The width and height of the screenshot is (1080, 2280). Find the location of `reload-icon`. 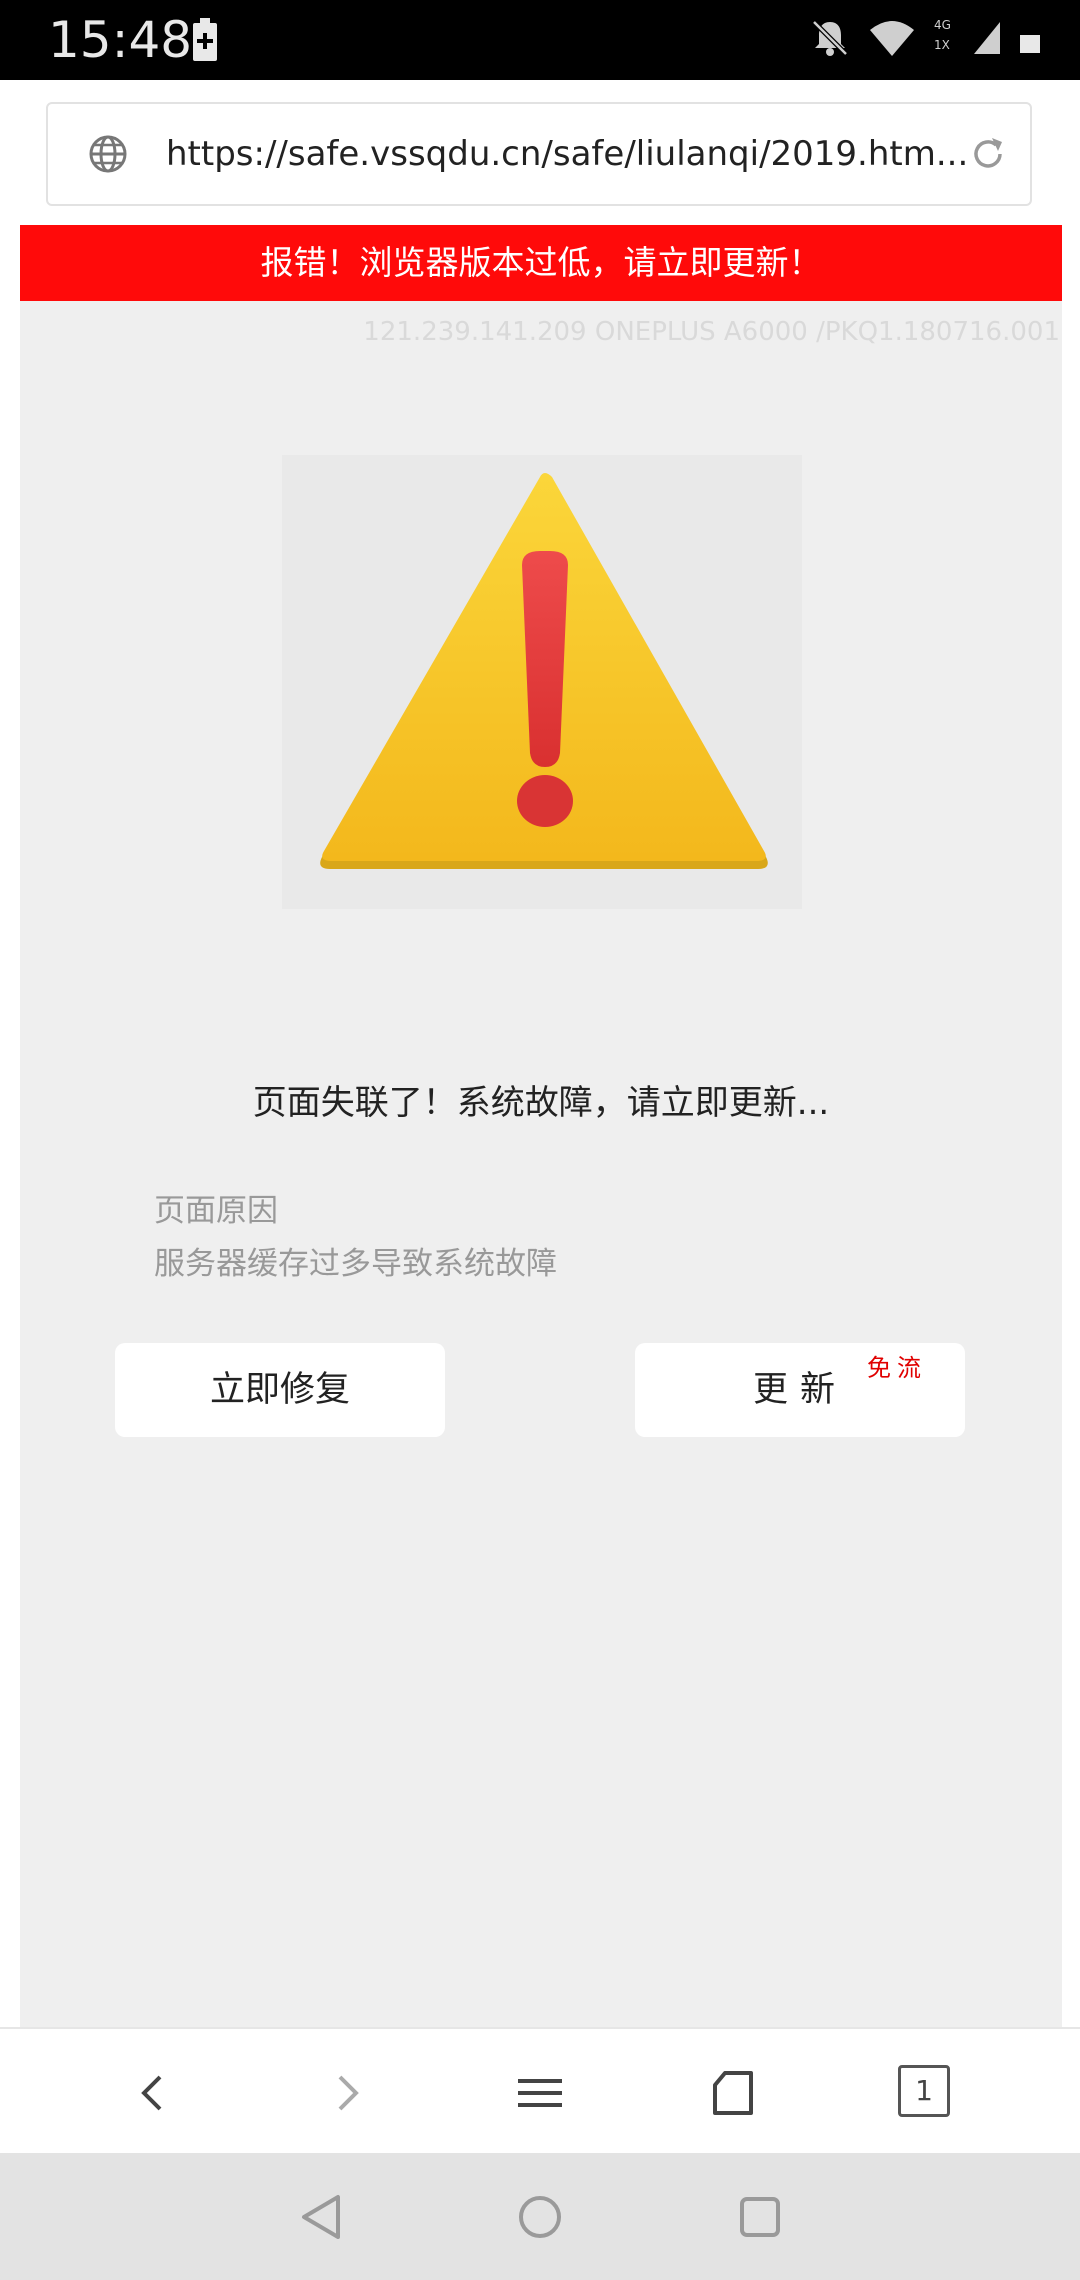

reload-icon is located at coordinates (988, 154).